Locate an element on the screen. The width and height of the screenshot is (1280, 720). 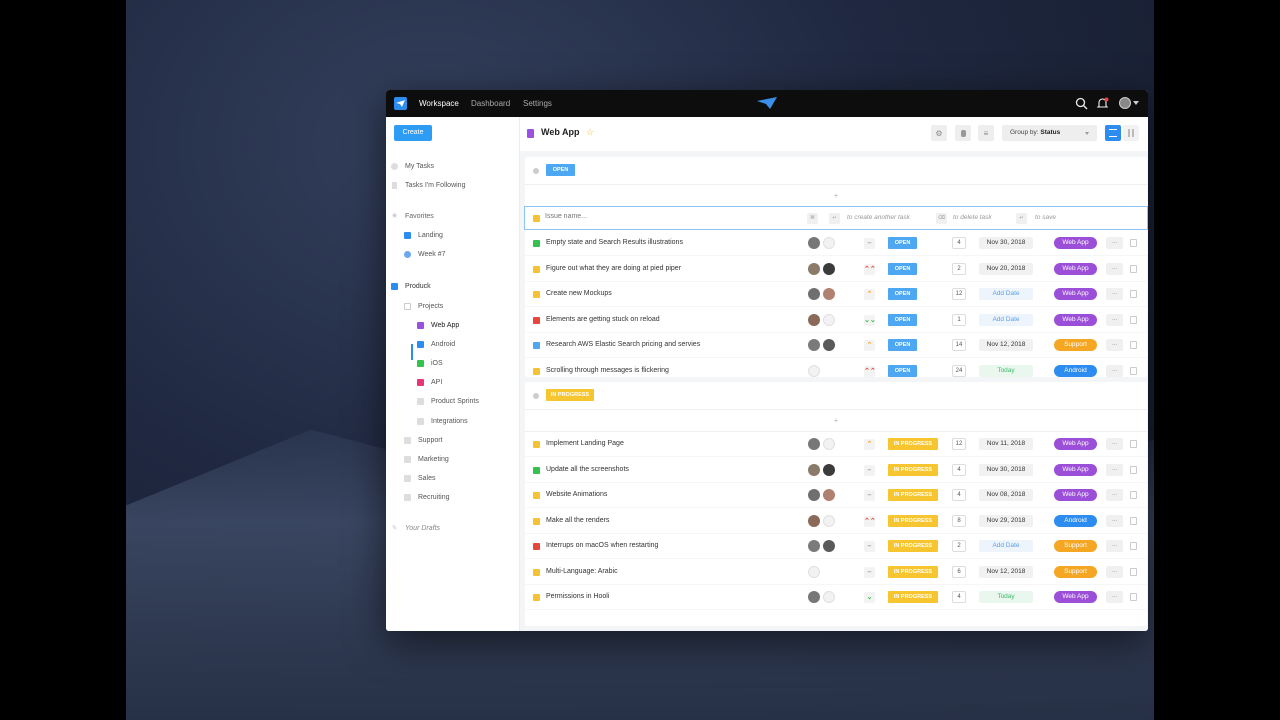
search-icon is located at coordinates (1081, 103).